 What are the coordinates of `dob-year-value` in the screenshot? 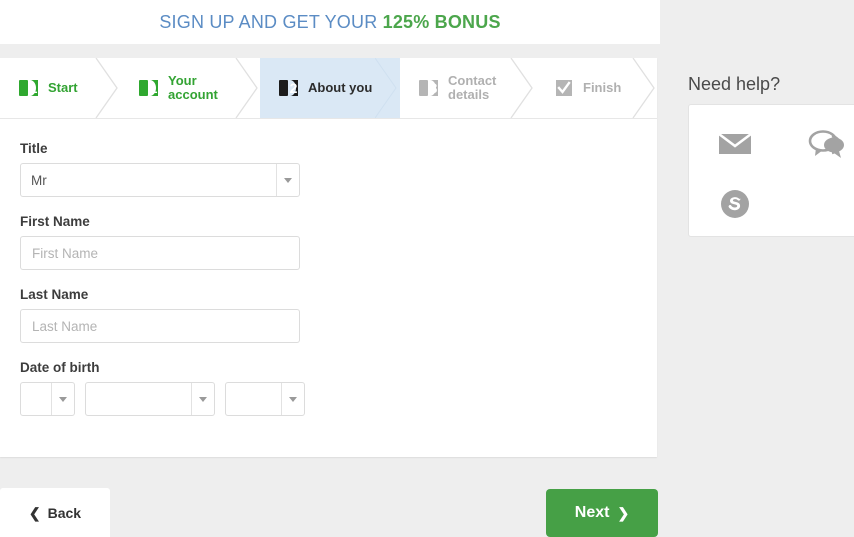 It's located at (253, 399).